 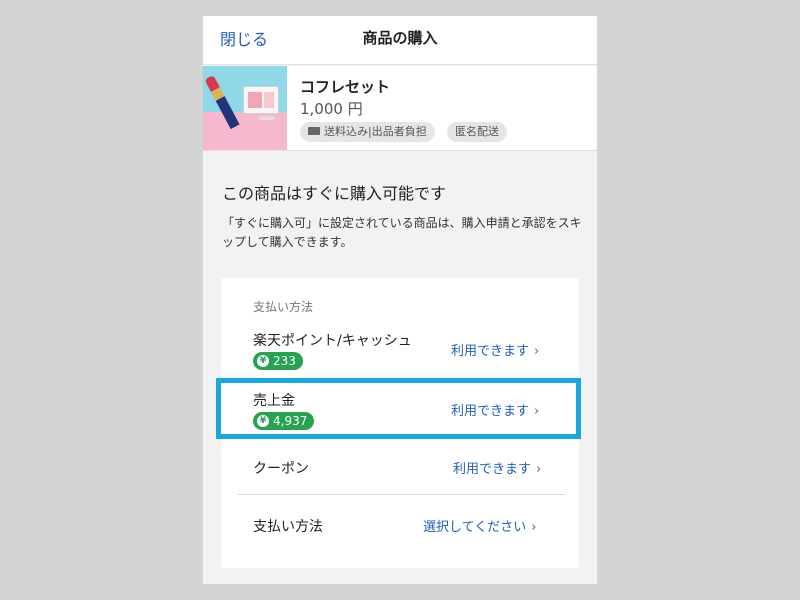 I want to click on balance-value: 233, so click(x=284, y=361).